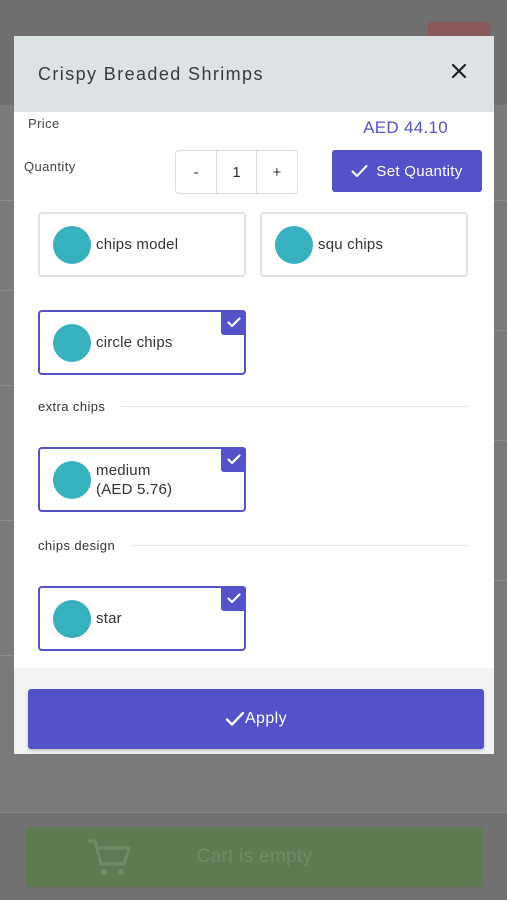 The image size is (507, 900). What do you see at coordinates (72, 406) in the screenshot?
I see `section-title: extra chips` at bounding box center [72, 406].